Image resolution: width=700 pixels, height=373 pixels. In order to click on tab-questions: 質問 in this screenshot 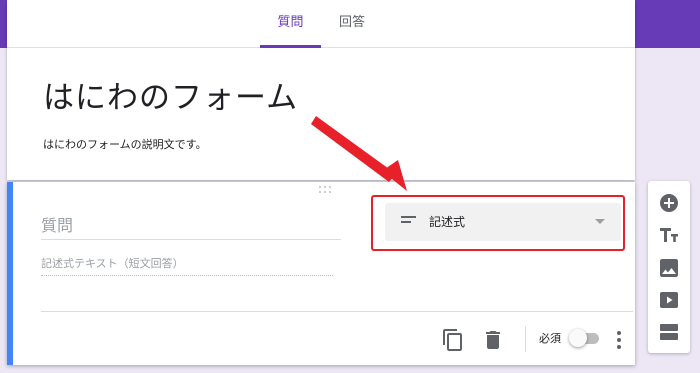, I will do `click(290, 24)`.